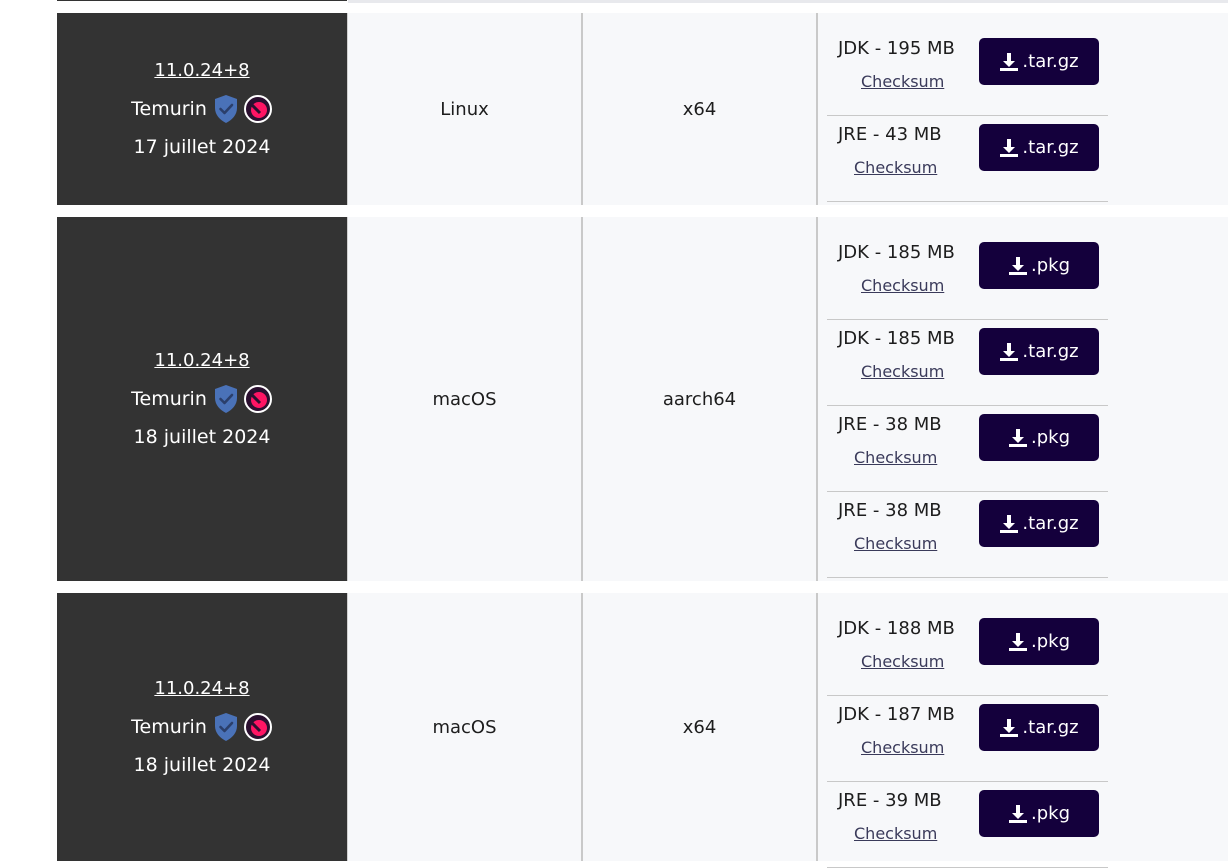  I want to click on package-size-label: JDK - 195 MB, so click(896, 48).